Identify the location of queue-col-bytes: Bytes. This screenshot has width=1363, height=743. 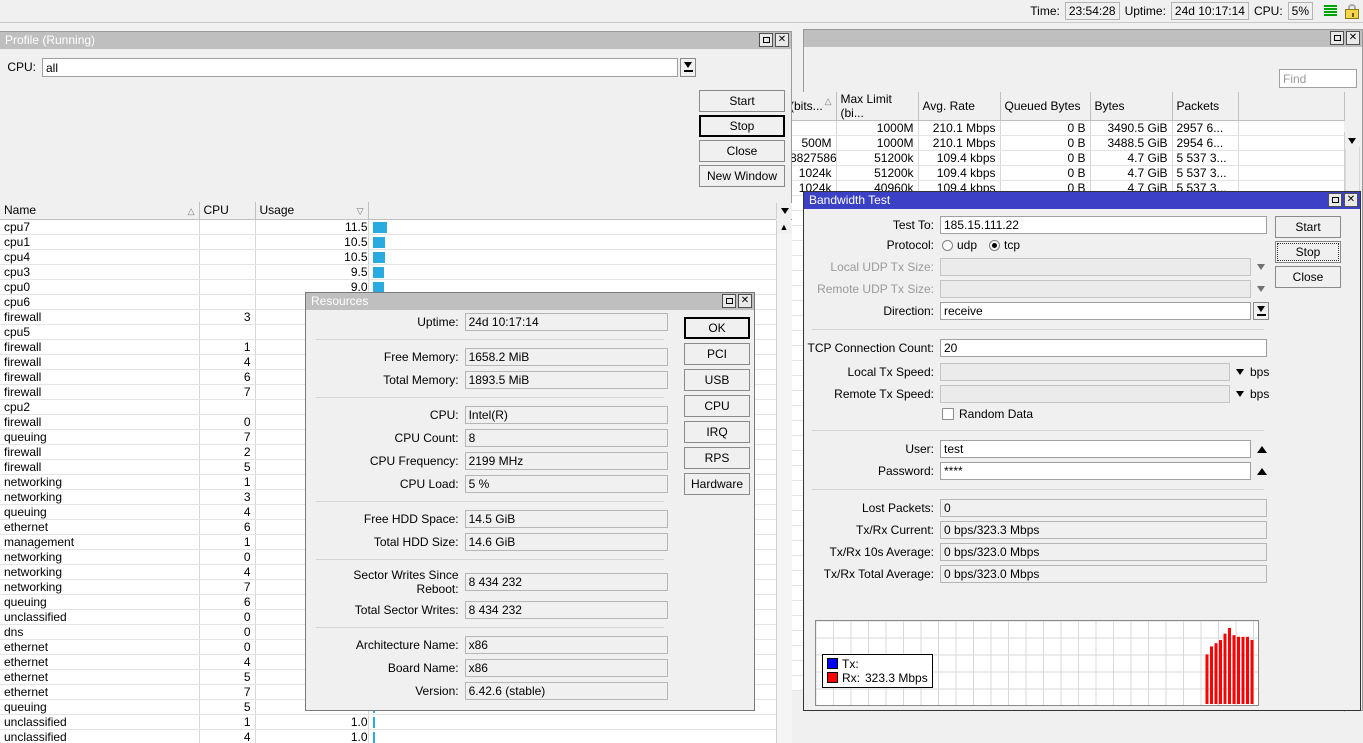
(1131, 106).